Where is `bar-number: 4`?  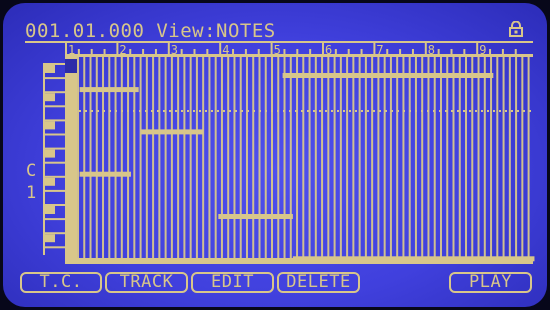 bar-number: 4 is located at coordinates (225, 50).